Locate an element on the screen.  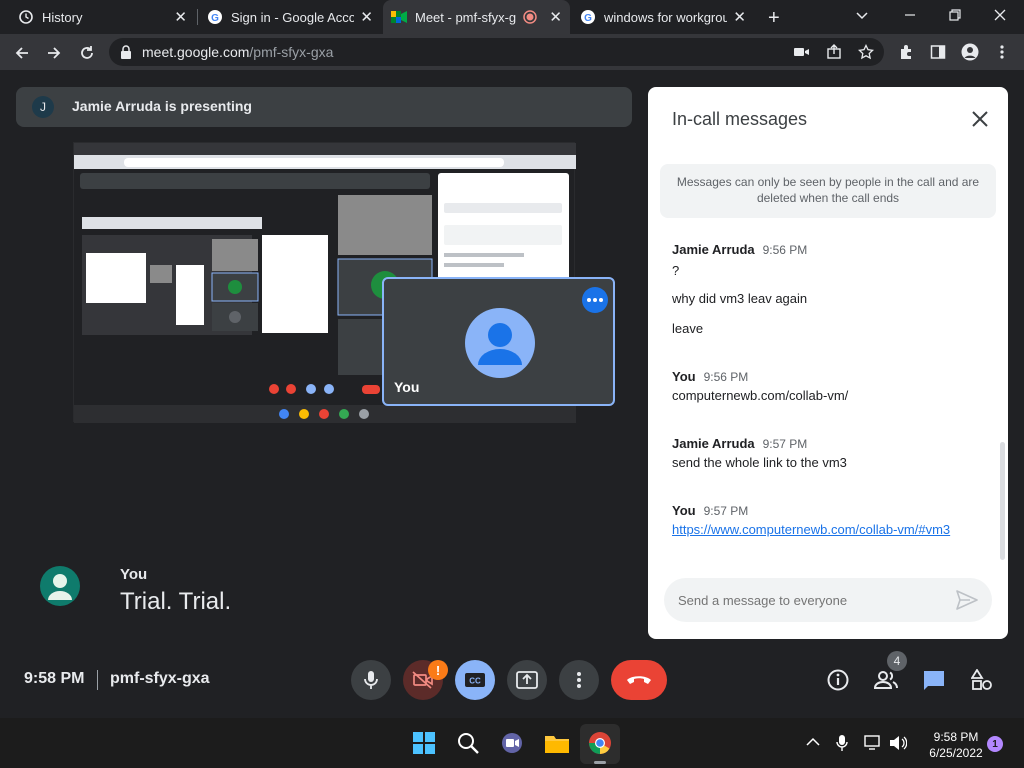
present-button is located at coordinates (527, 680).